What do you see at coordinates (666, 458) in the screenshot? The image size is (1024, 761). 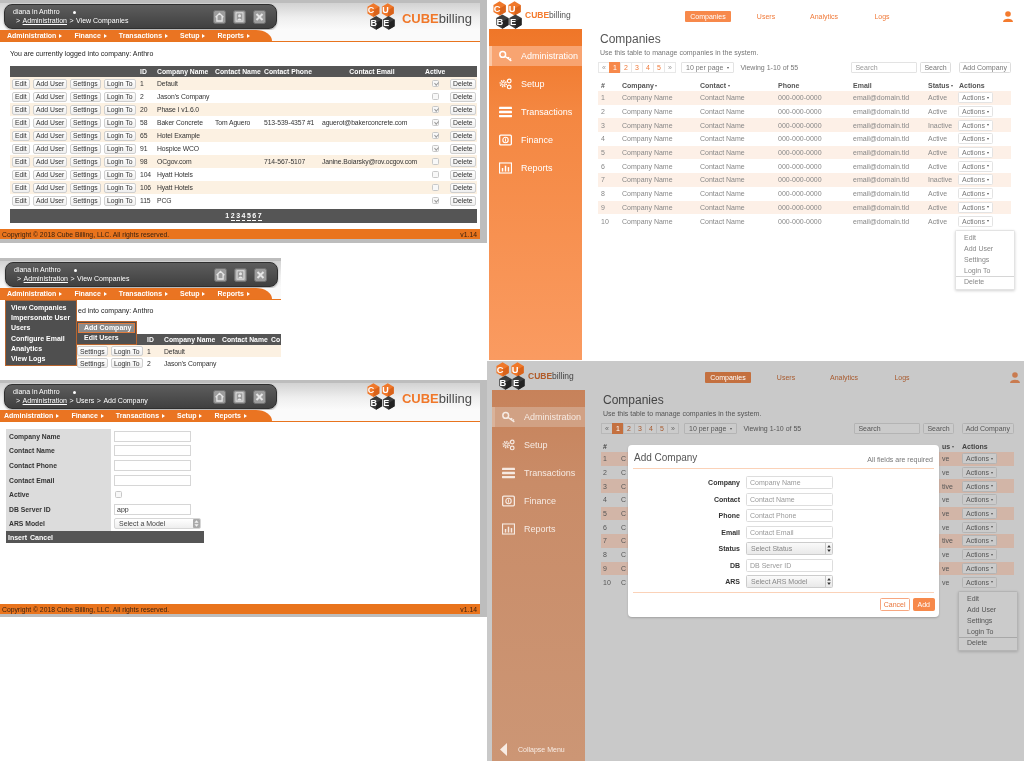 I see `modal-title: Add Company` at bounding box center [666, 458].